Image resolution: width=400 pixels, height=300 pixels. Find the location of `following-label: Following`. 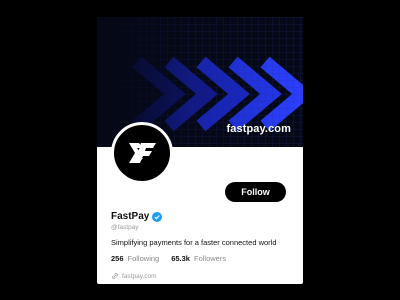

following-label: Following is located at coordinates (144, 258).